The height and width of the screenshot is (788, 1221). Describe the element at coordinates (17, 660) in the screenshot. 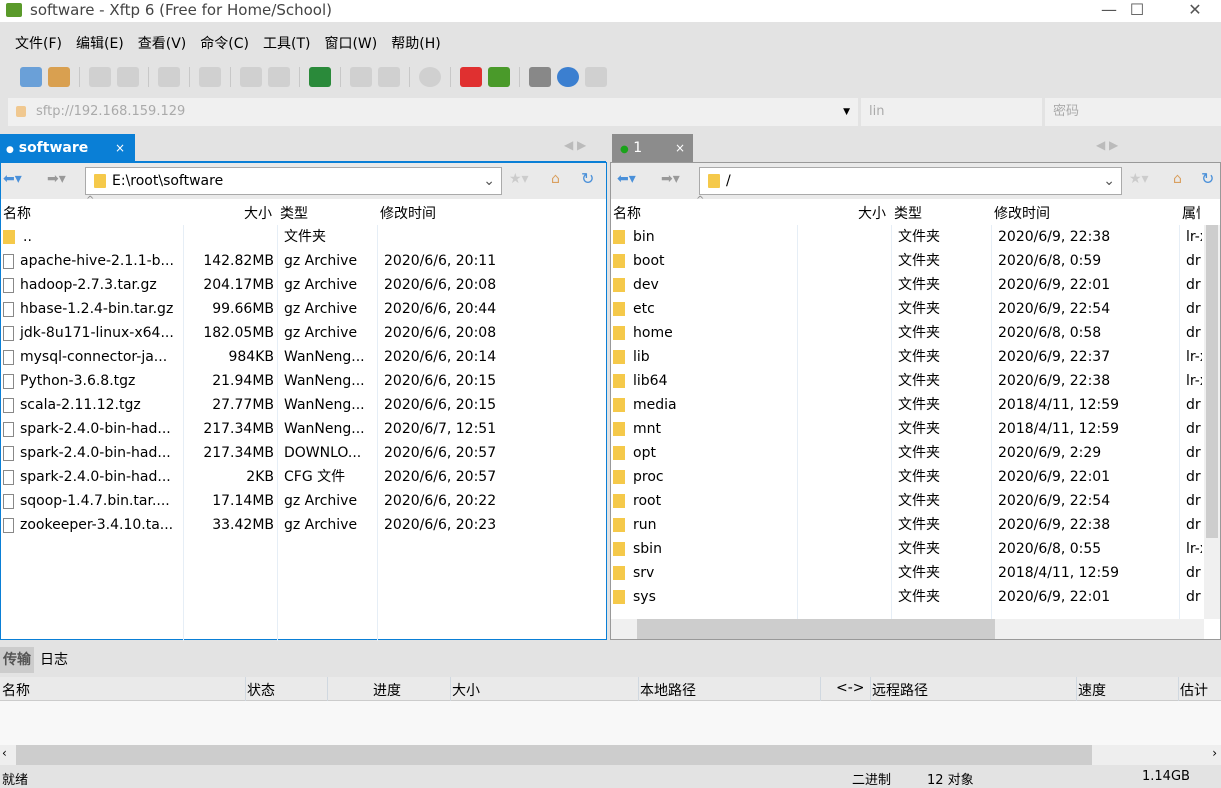

I see `tab-transfer: 传输` at that location.